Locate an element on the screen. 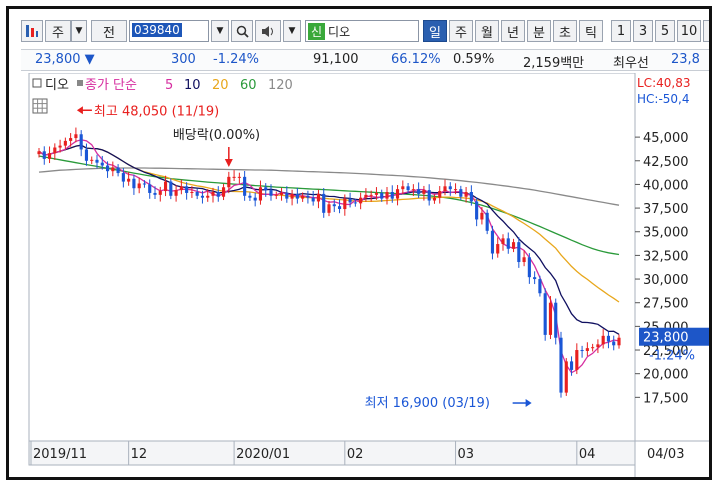 The width and height of the screenshot is (720, 488). stock-name-input: 신 디오 is located at coordinates (362, 31).